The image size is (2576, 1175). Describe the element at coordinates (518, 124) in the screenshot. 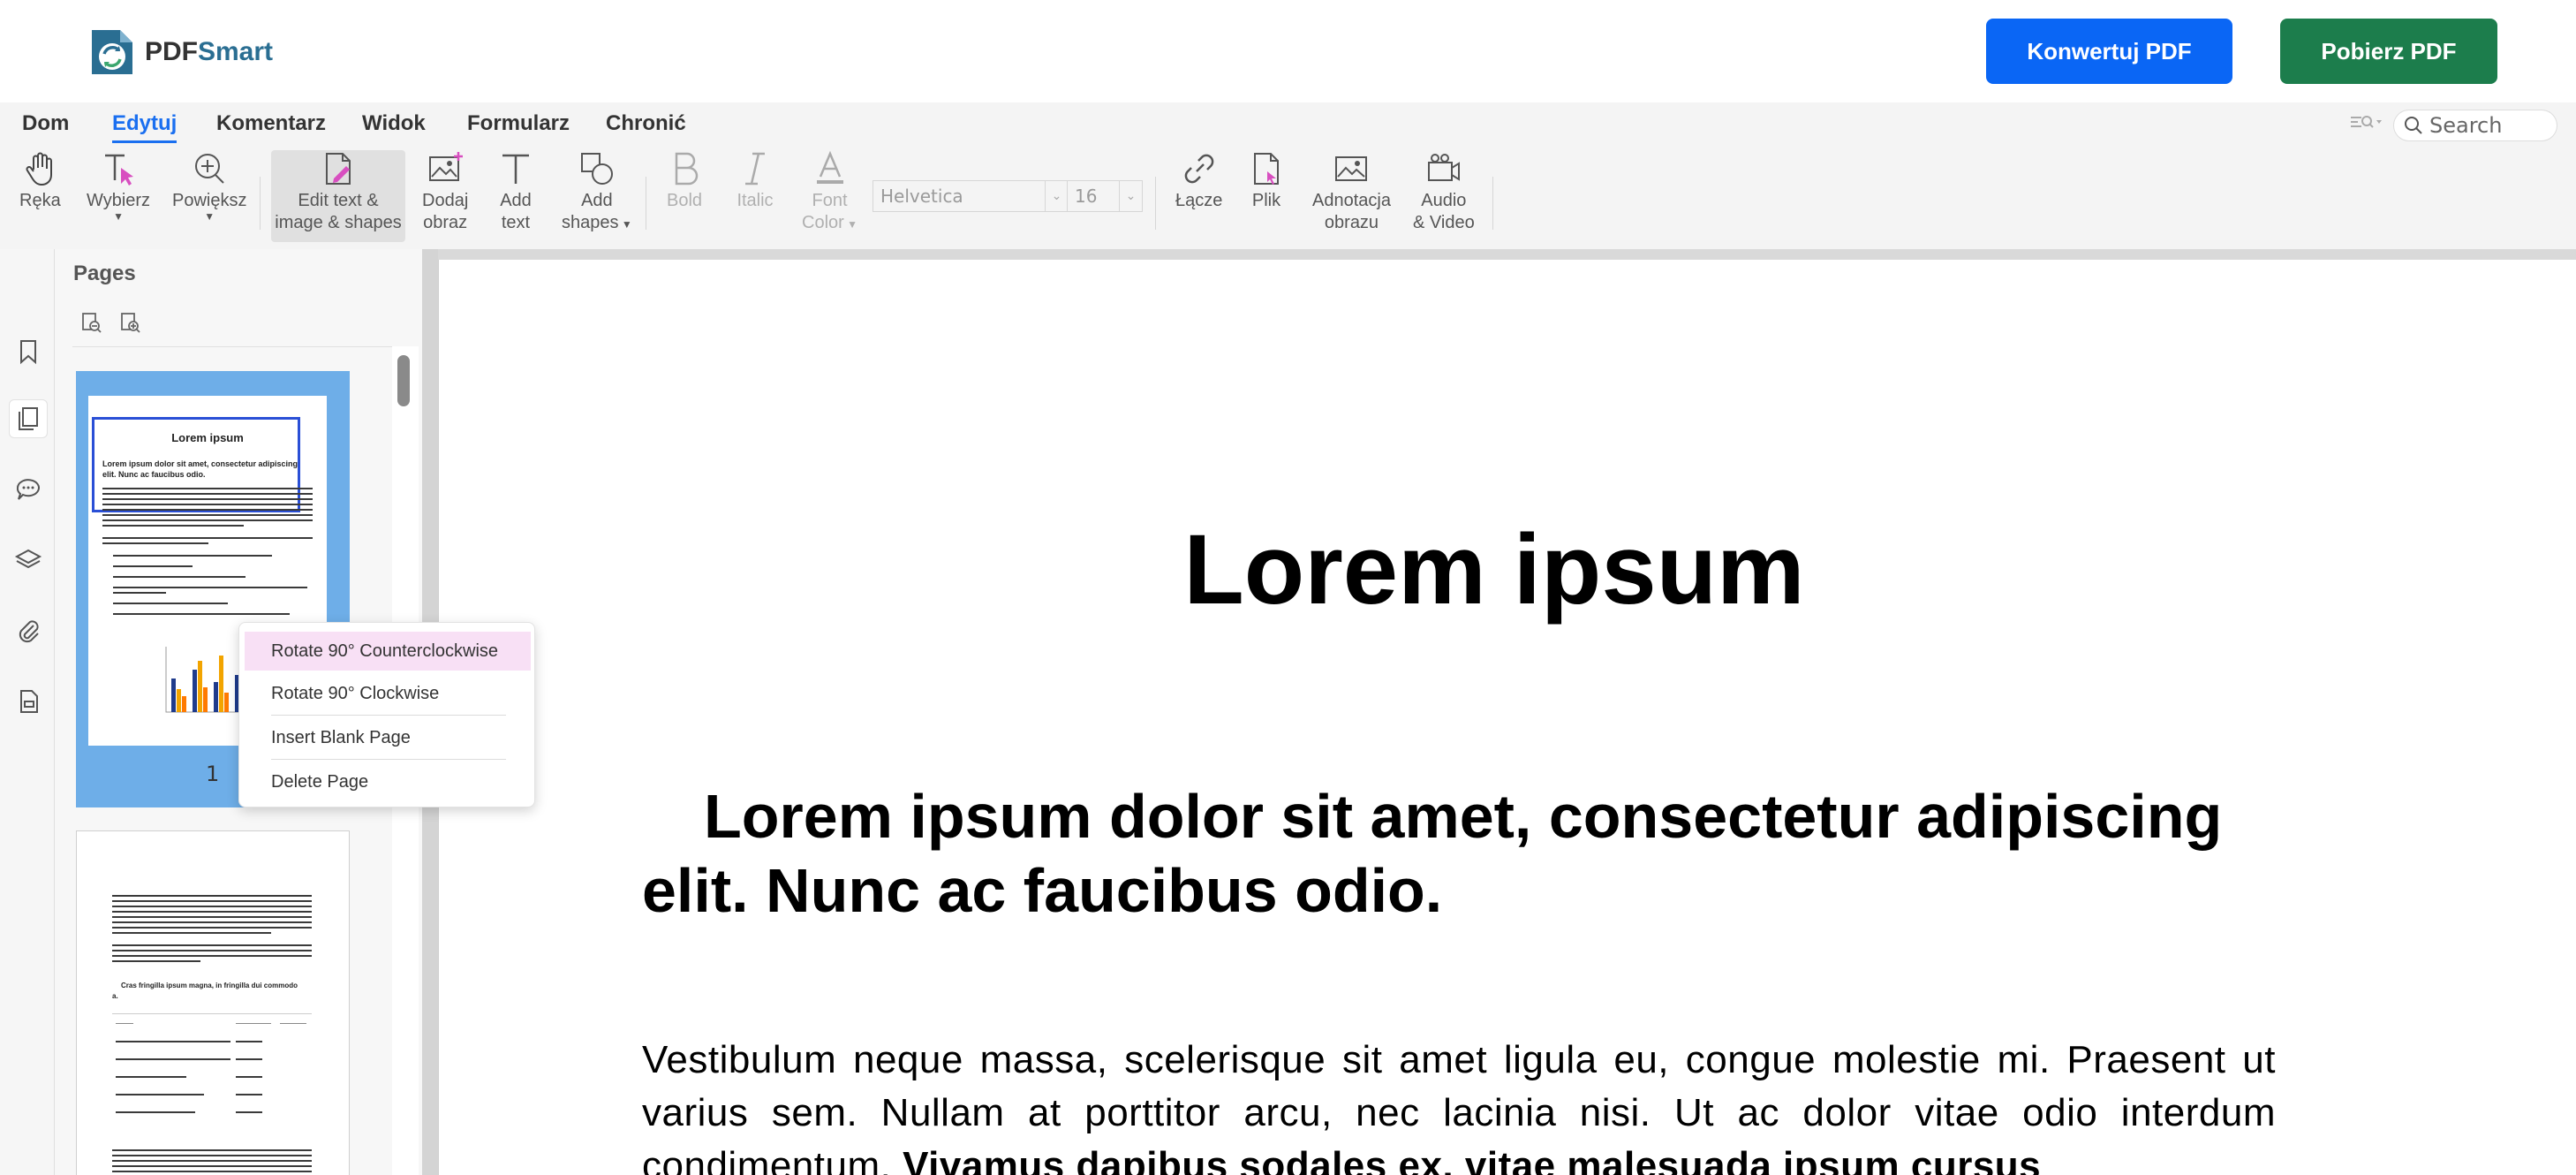

I see `menu-item-formularz: Formularz` at that location.